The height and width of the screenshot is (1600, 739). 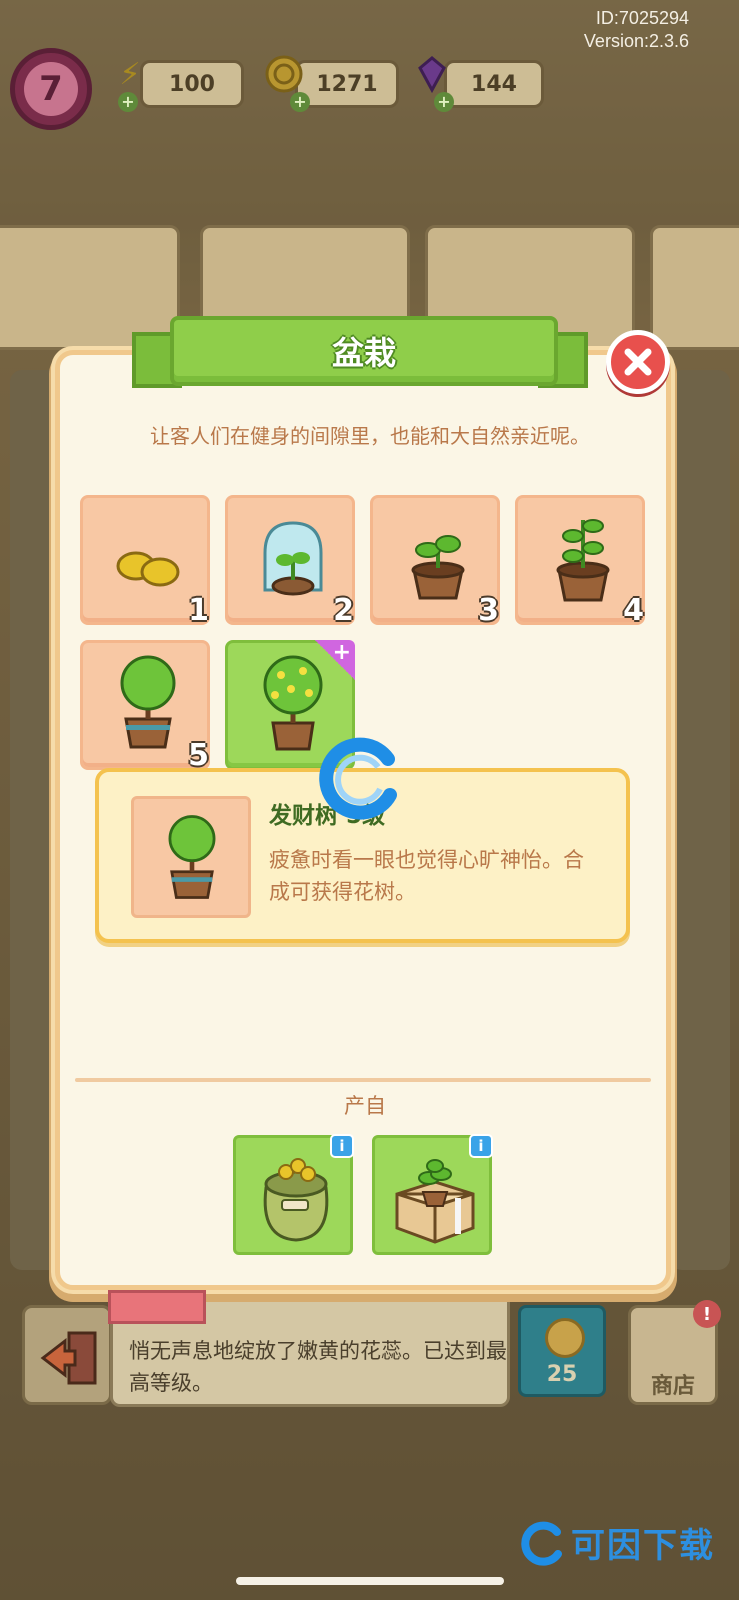 I want to click on close-button, so click(x=638, y=362).